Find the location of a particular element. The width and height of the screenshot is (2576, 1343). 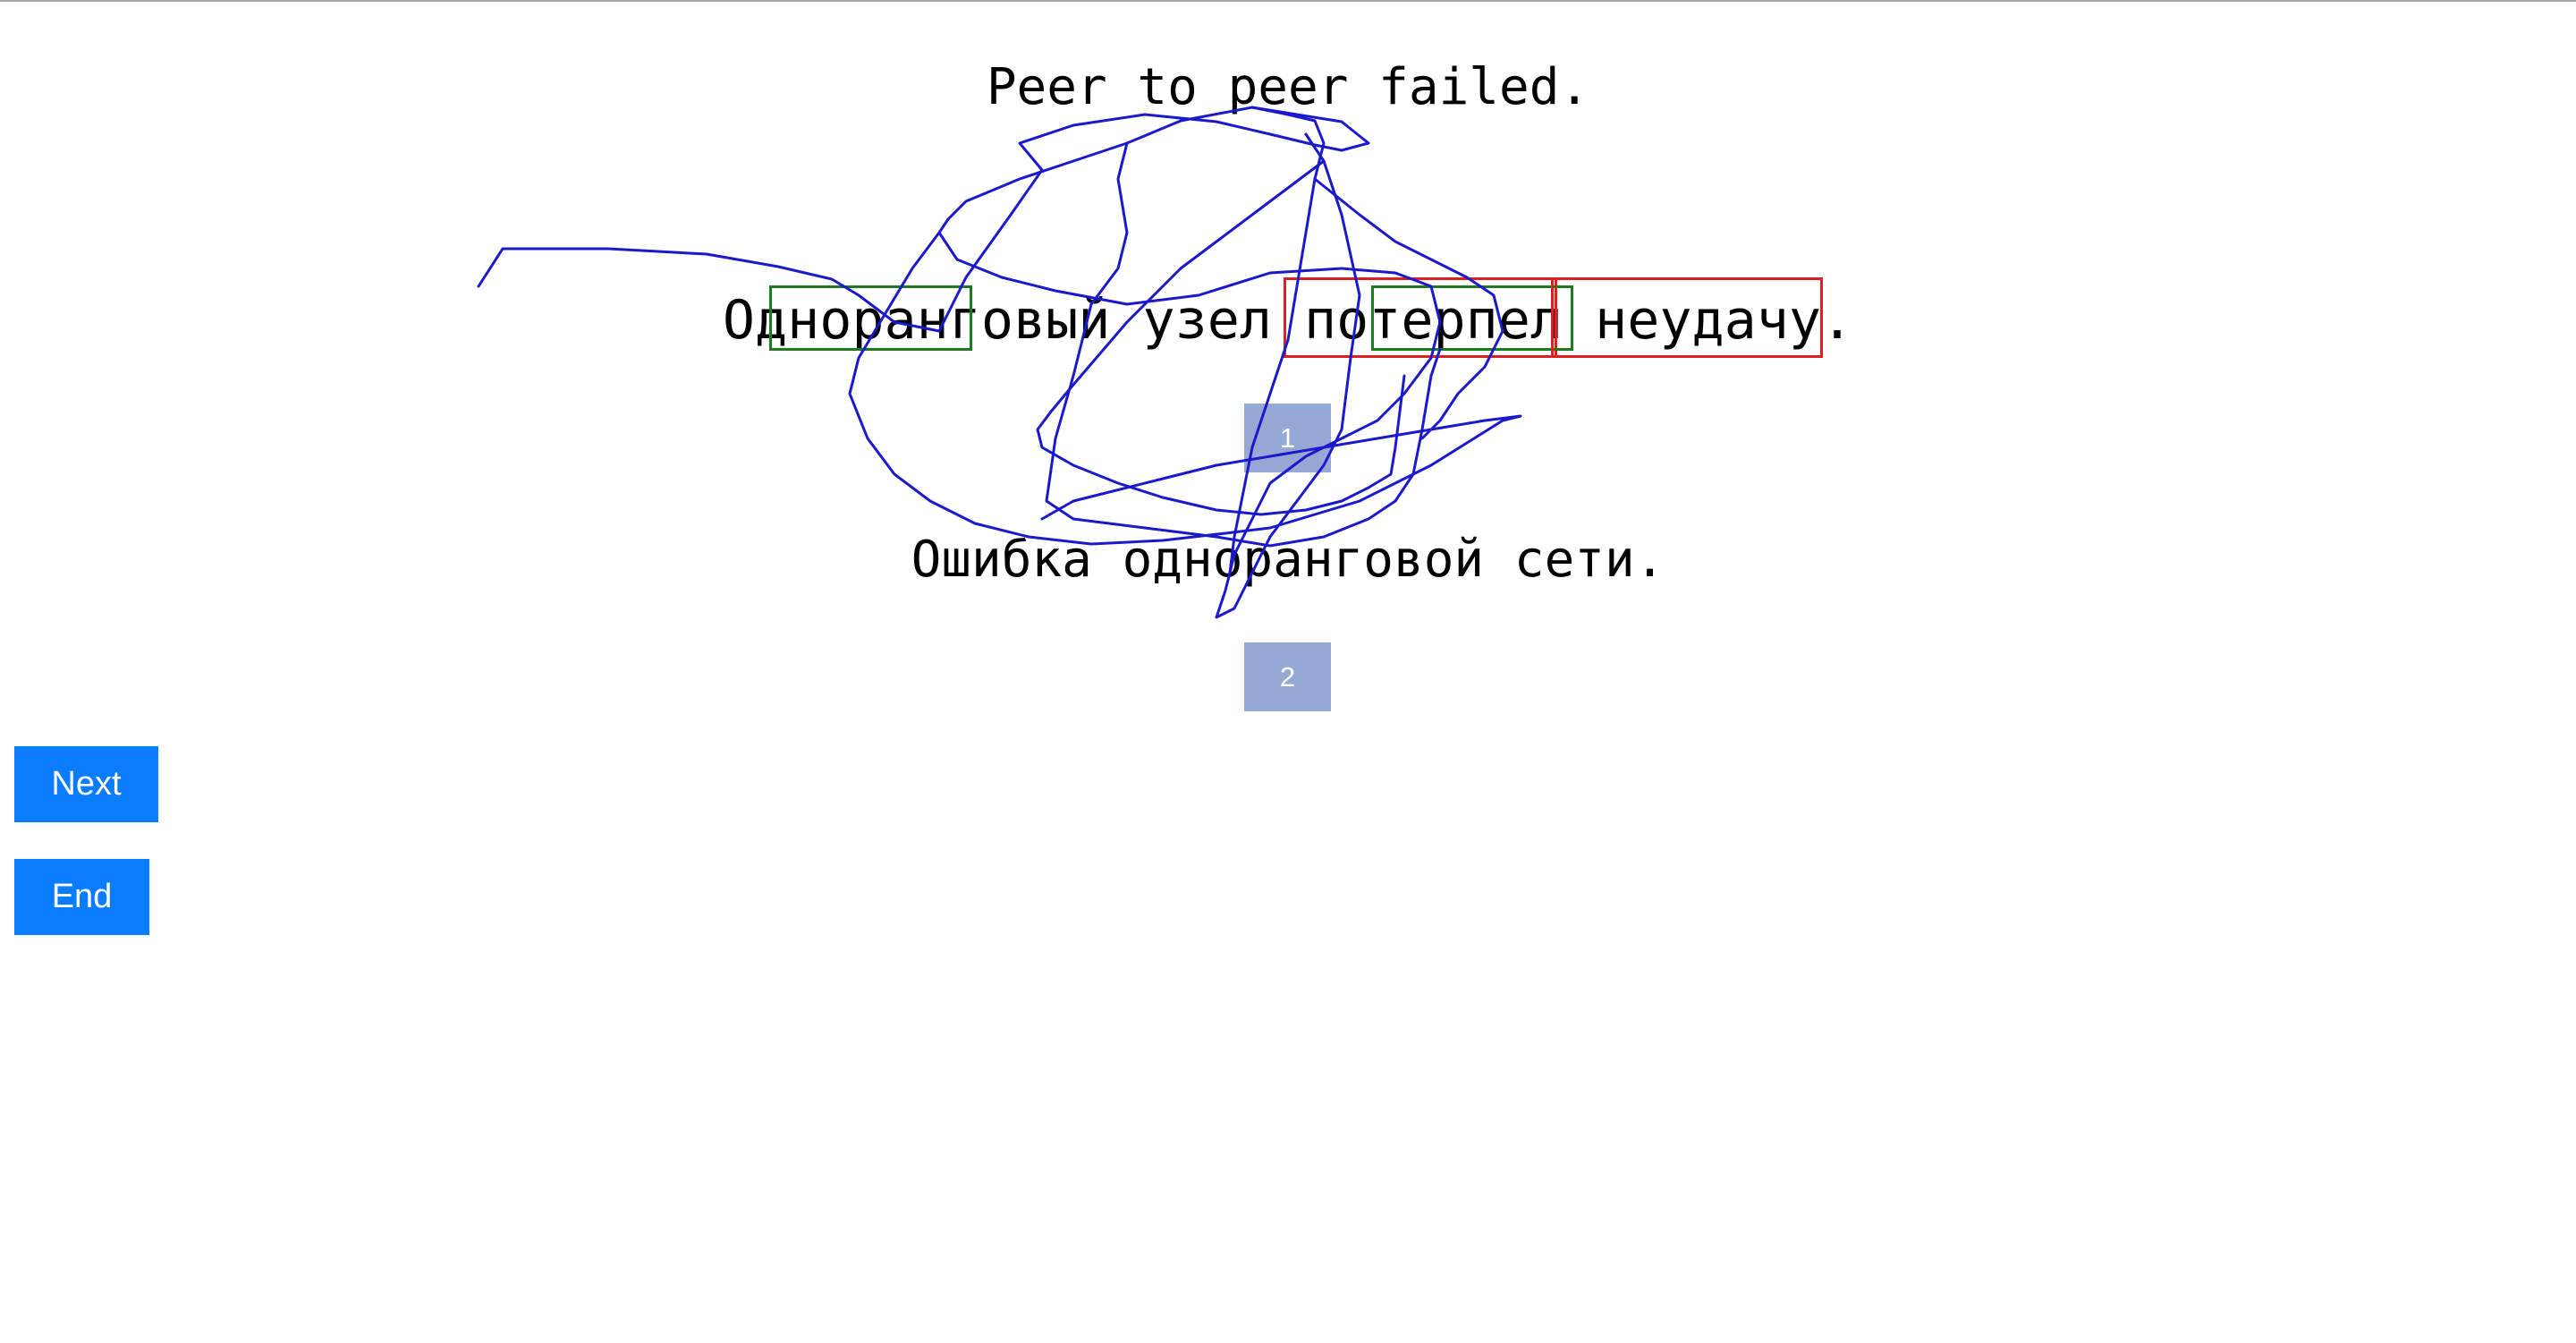

end-button: End is located at coordinates (81, 897).